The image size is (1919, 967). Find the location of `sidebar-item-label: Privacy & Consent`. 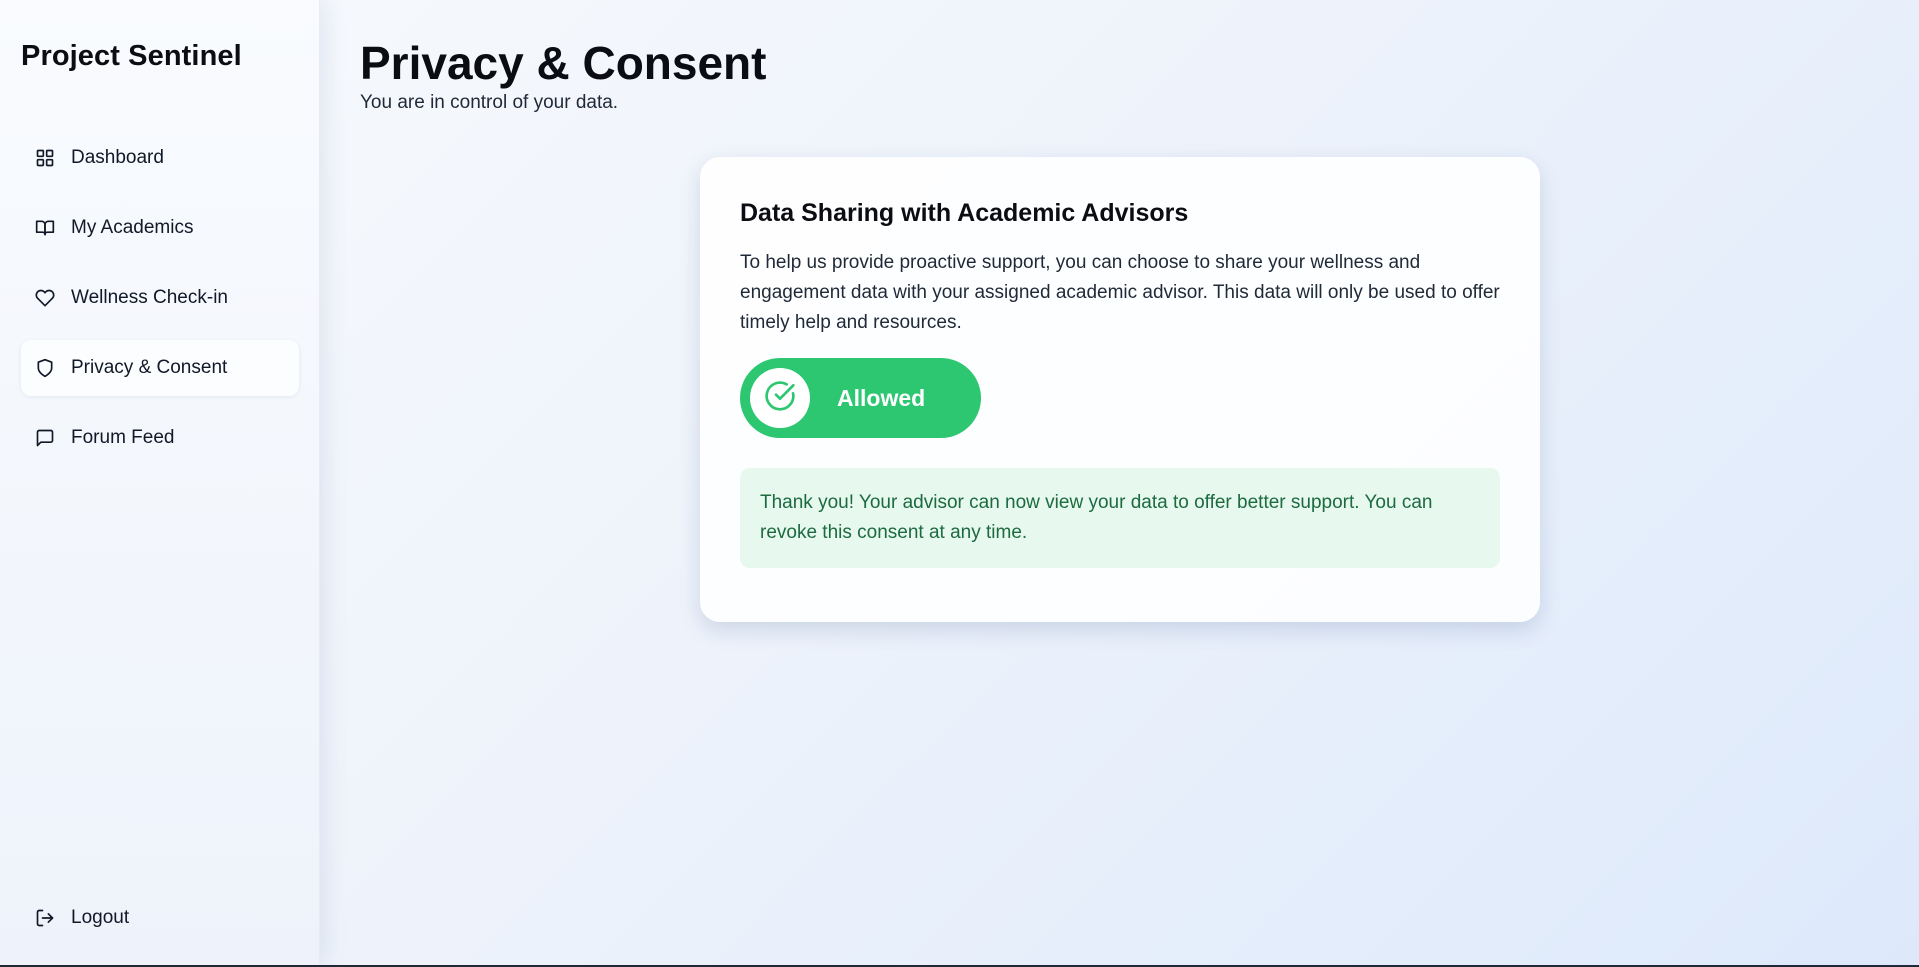

sidebar-item-label: Privacy & Consent is located at coordinates (149, 367).